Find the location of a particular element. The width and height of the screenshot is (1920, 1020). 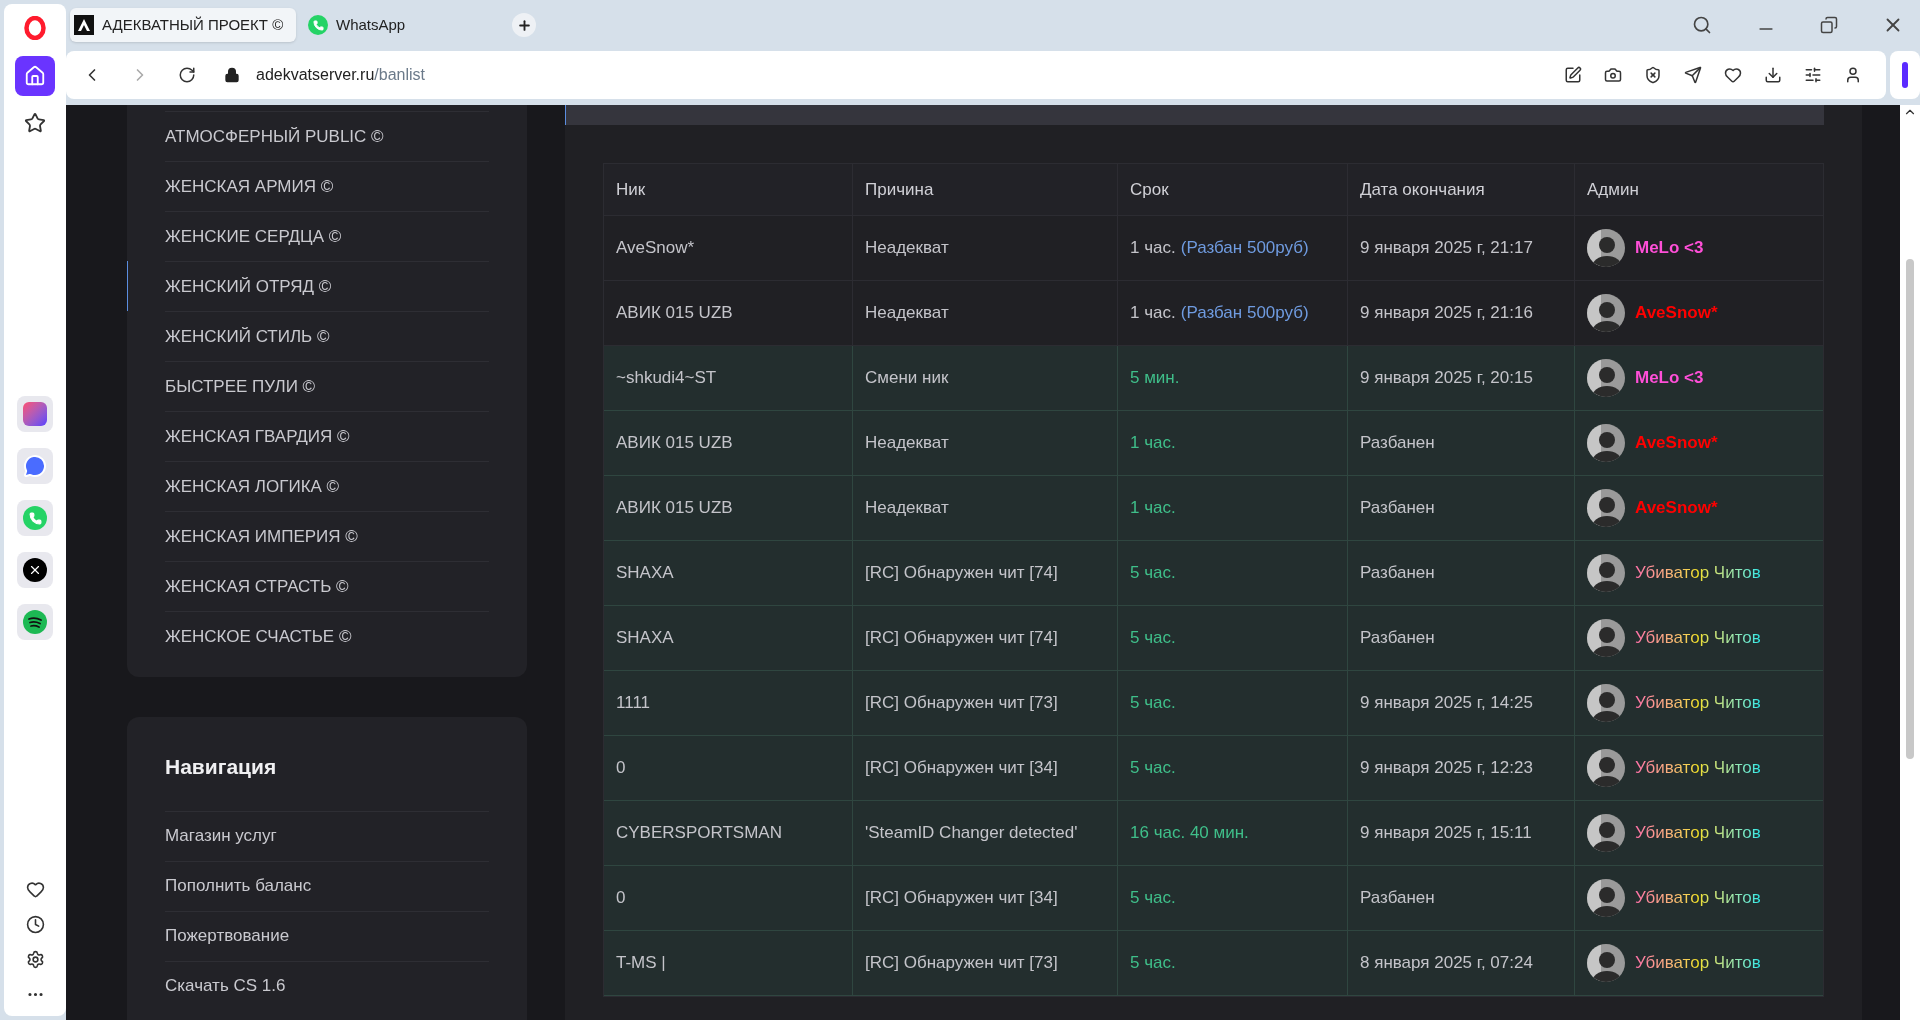

table-cell-text: AveSnow* is located at coordinates (655, 248).